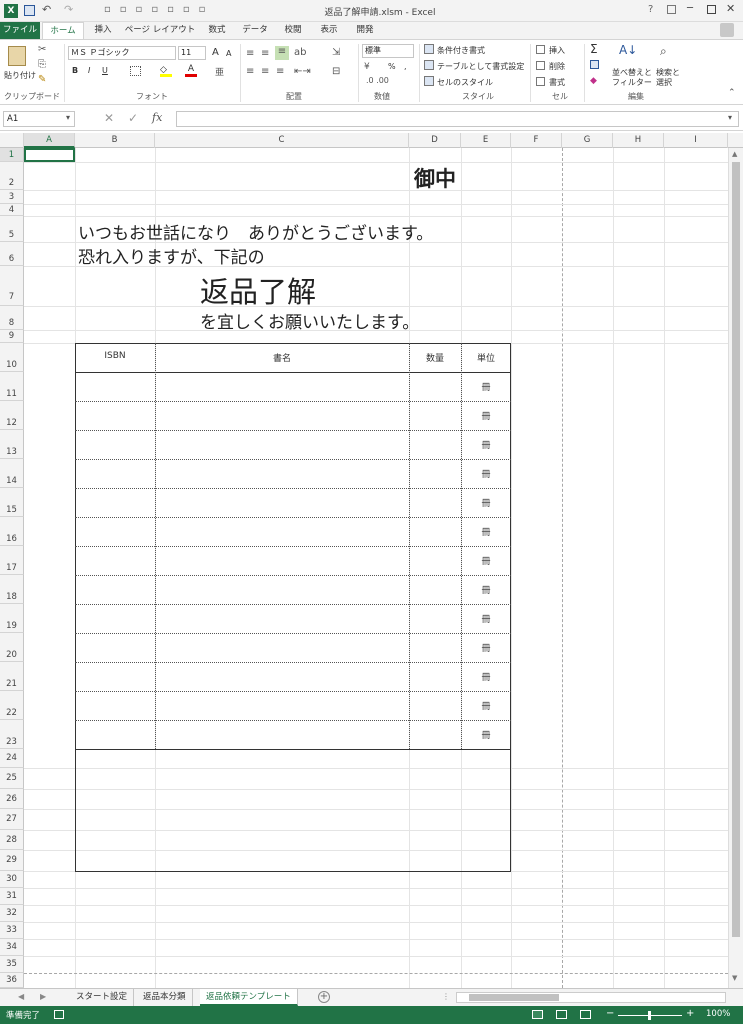  What do you see at coordinates (12, 502) in the screenshot?
I see `row-header: 15` at bounding box center [12, 502].